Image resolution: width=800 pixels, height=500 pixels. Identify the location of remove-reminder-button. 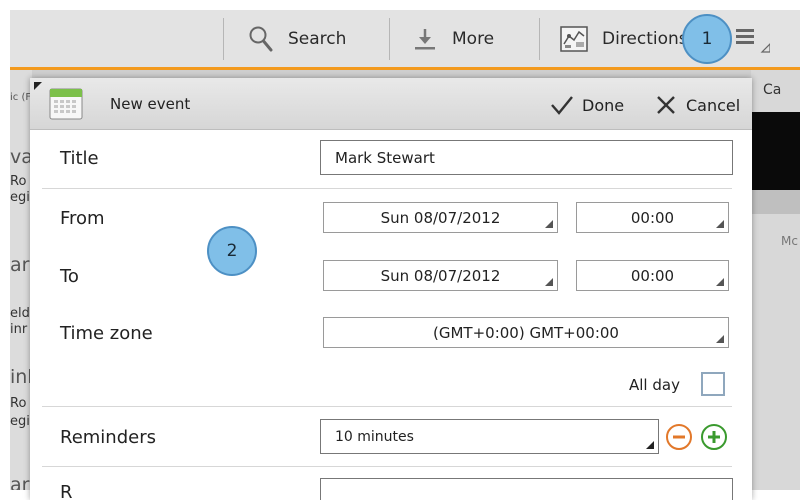
(679, 437).